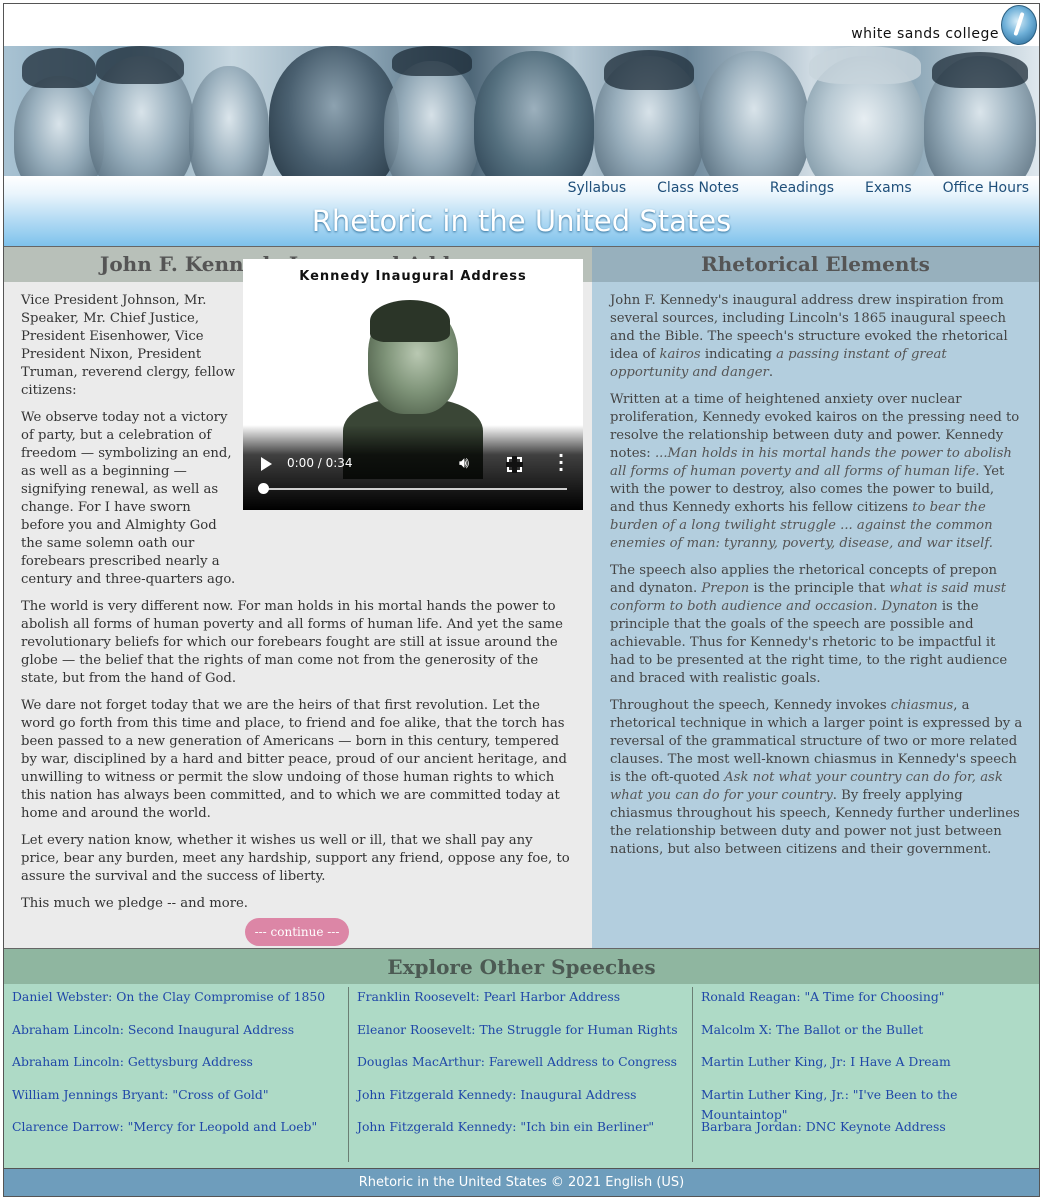  What do you see at coordinates (866, 1133) in the screenshot?
I see `speech-link: Barbara Jordan: DNC Keynote Address` at bounding box center [866, 1133].